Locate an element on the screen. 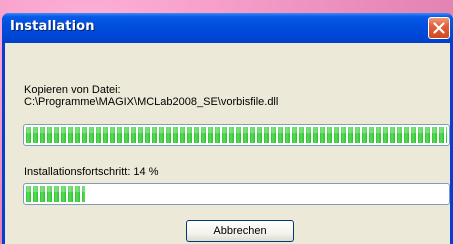  close-icon is located at coordinates (439, 28).